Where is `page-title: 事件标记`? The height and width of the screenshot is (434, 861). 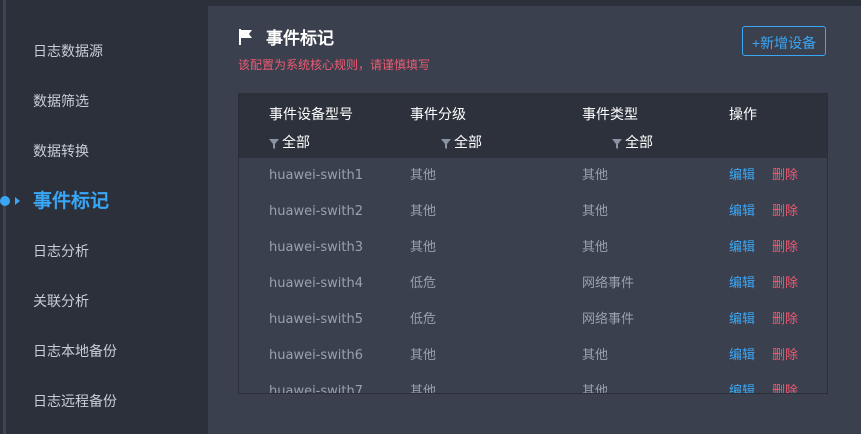
page-title: 事件标记 is located at coordinates (286, 36).